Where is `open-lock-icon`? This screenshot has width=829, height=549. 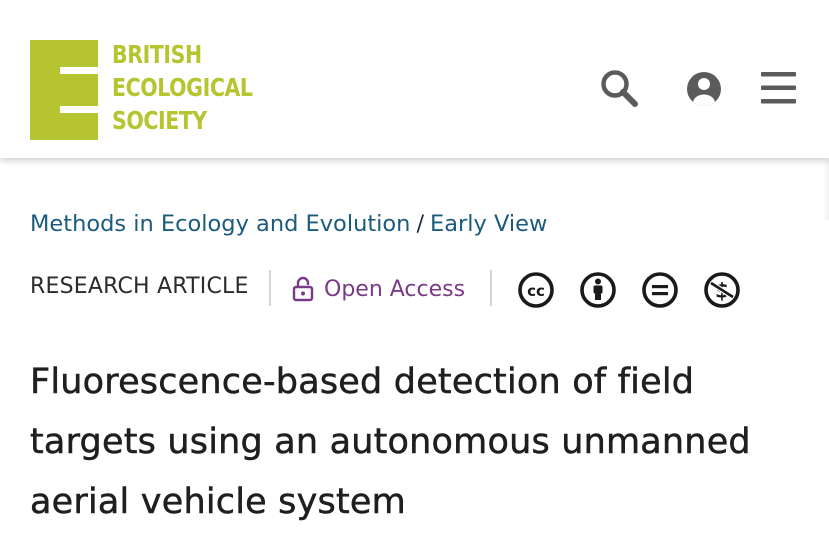
open-lock-icon is located at coordinates (303, 289).